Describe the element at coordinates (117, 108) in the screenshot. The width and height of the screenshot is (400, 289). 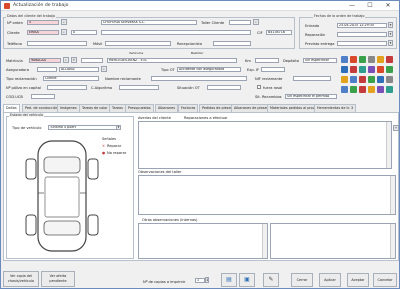
I see `tab-tareas: Tareas` at that location.